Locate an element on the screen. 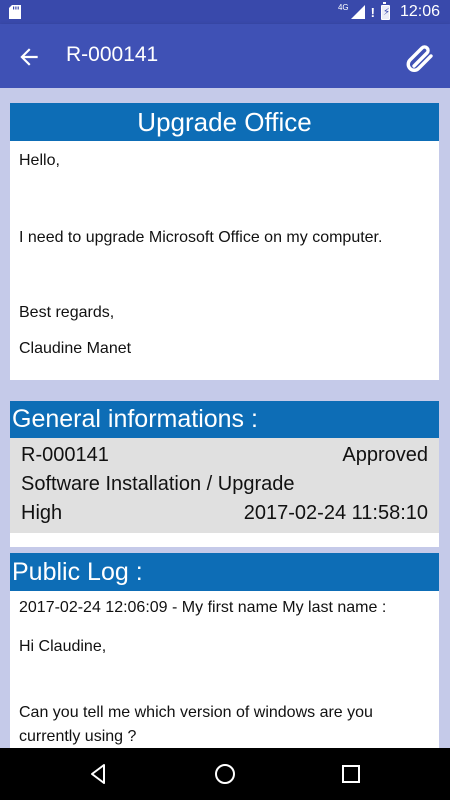 Image resolution: width=450 pixels, height=800 pixels. category-value: Software Installation / Upgrade is located at coordinates (158, 484).